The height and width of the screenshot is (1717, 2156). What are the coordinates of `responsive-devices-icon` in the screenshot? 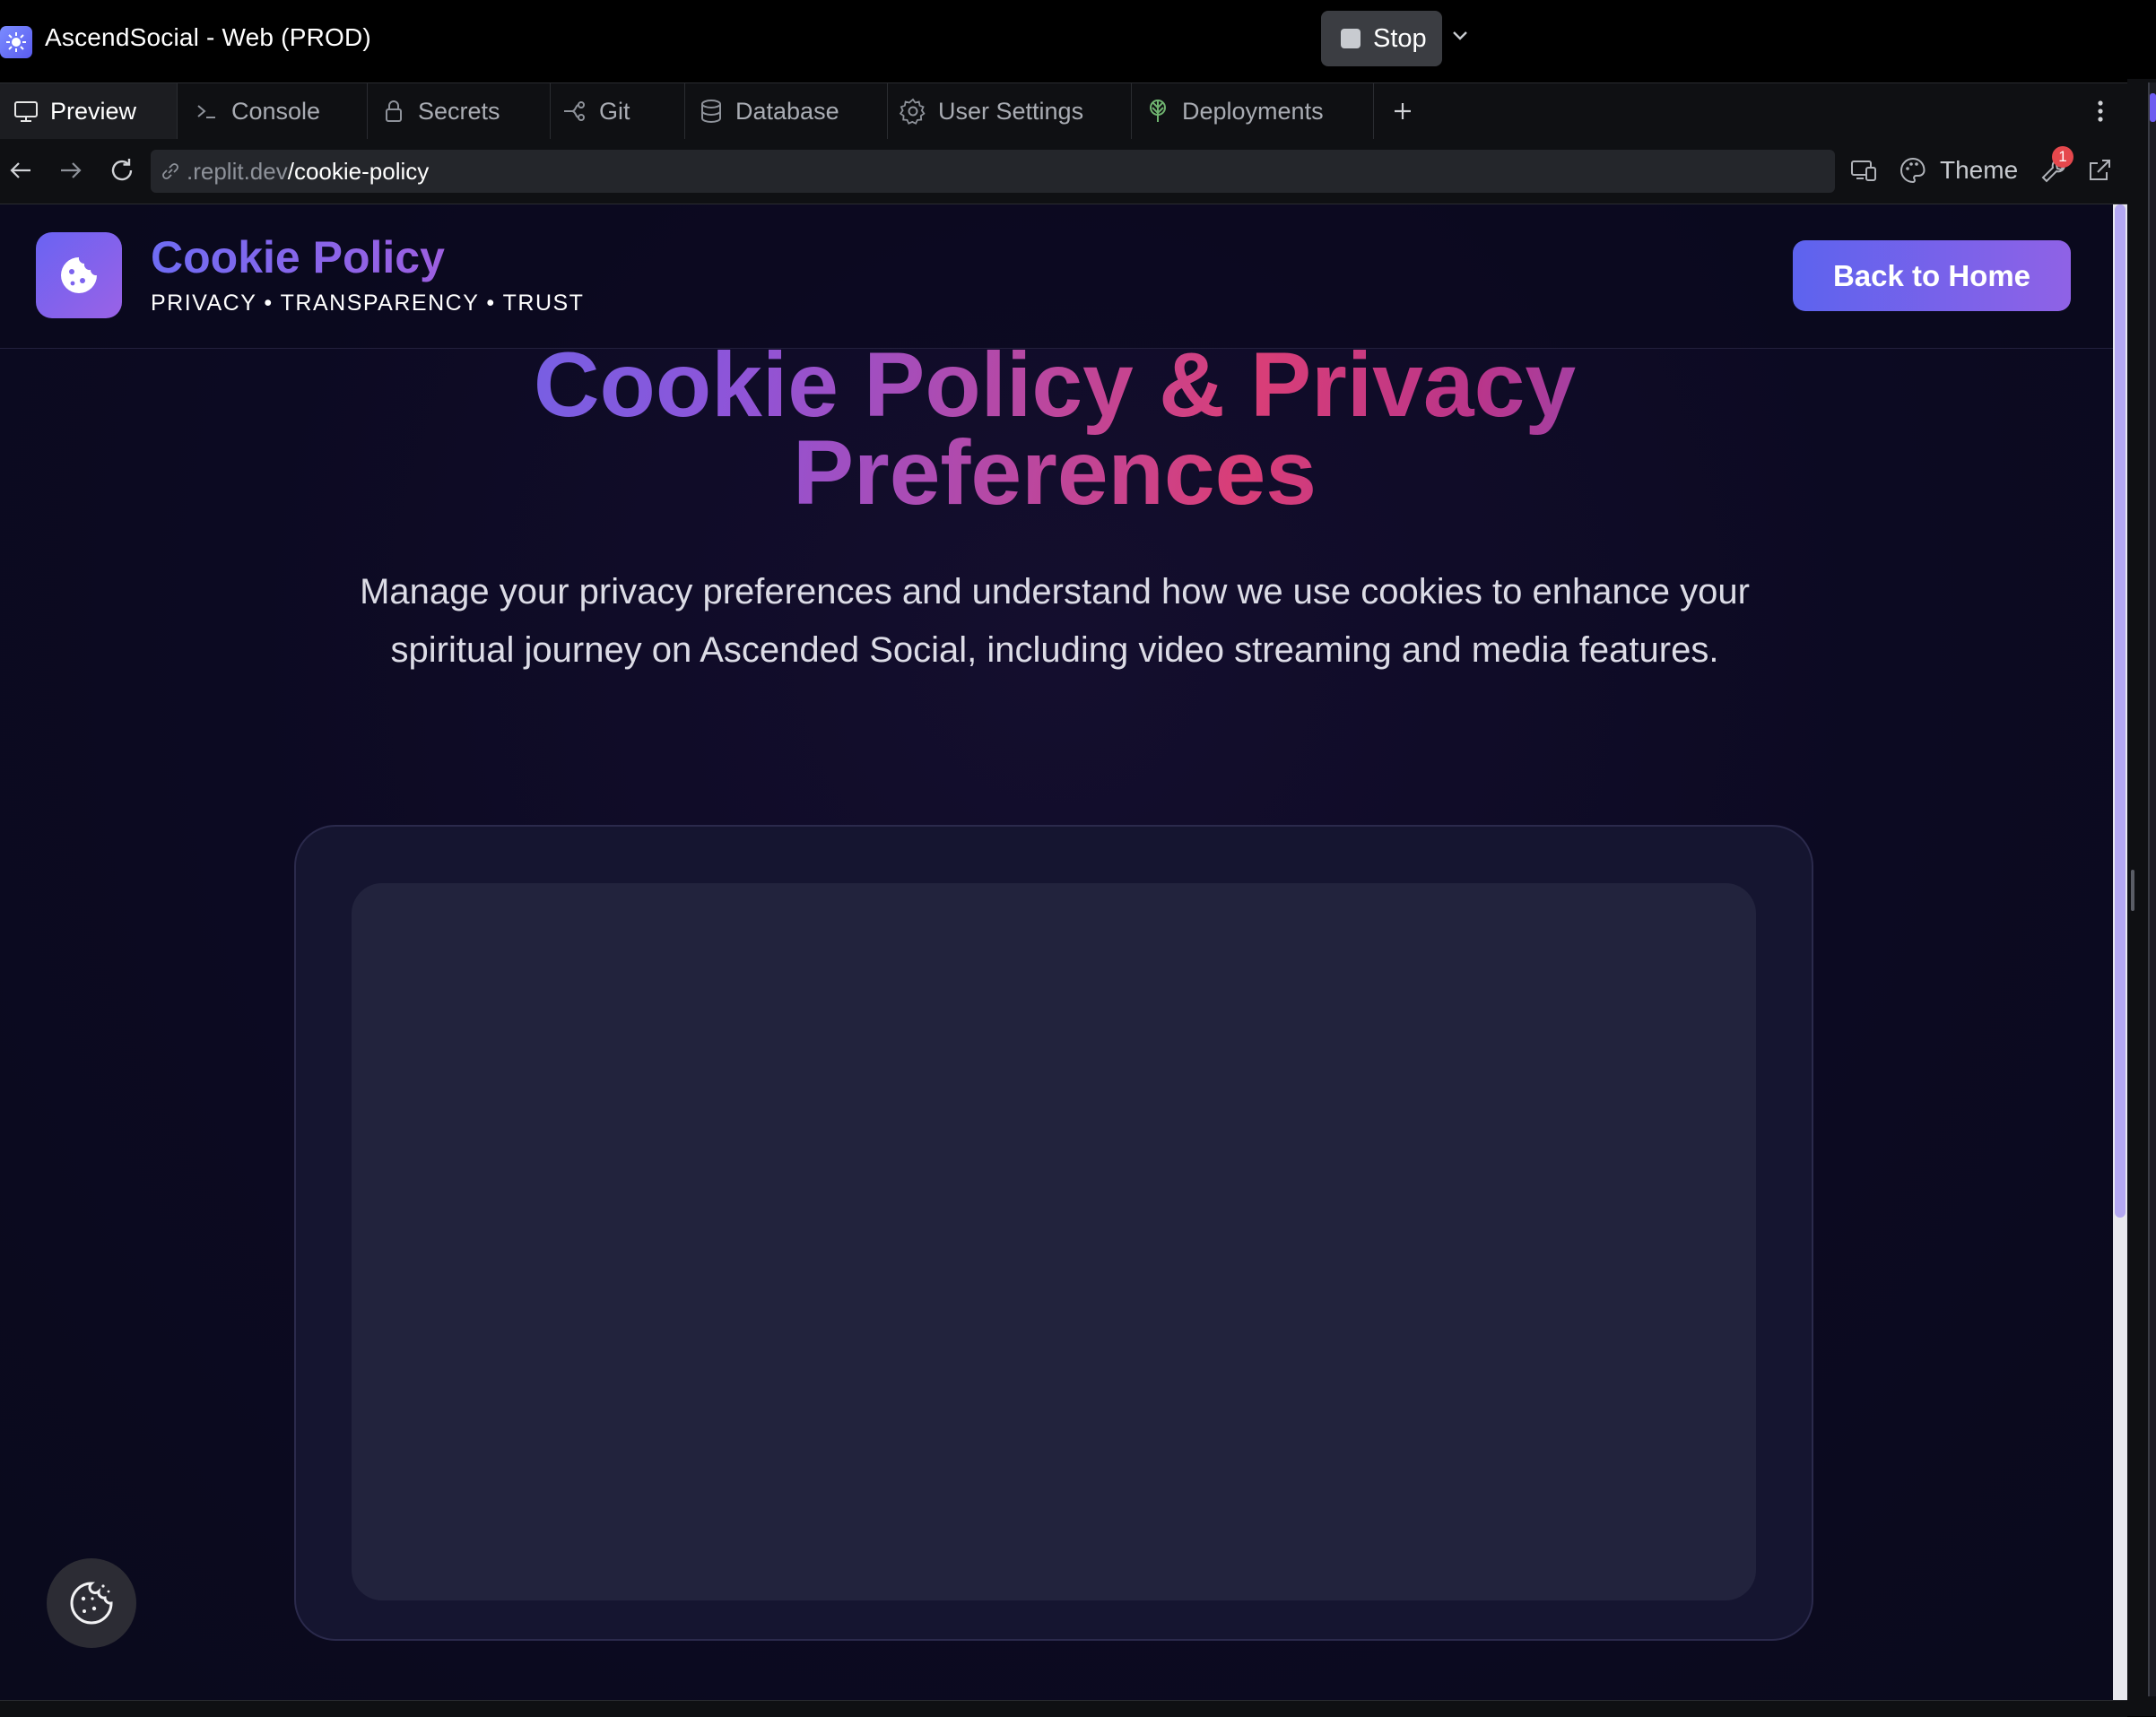 It's located at (1864, 170).